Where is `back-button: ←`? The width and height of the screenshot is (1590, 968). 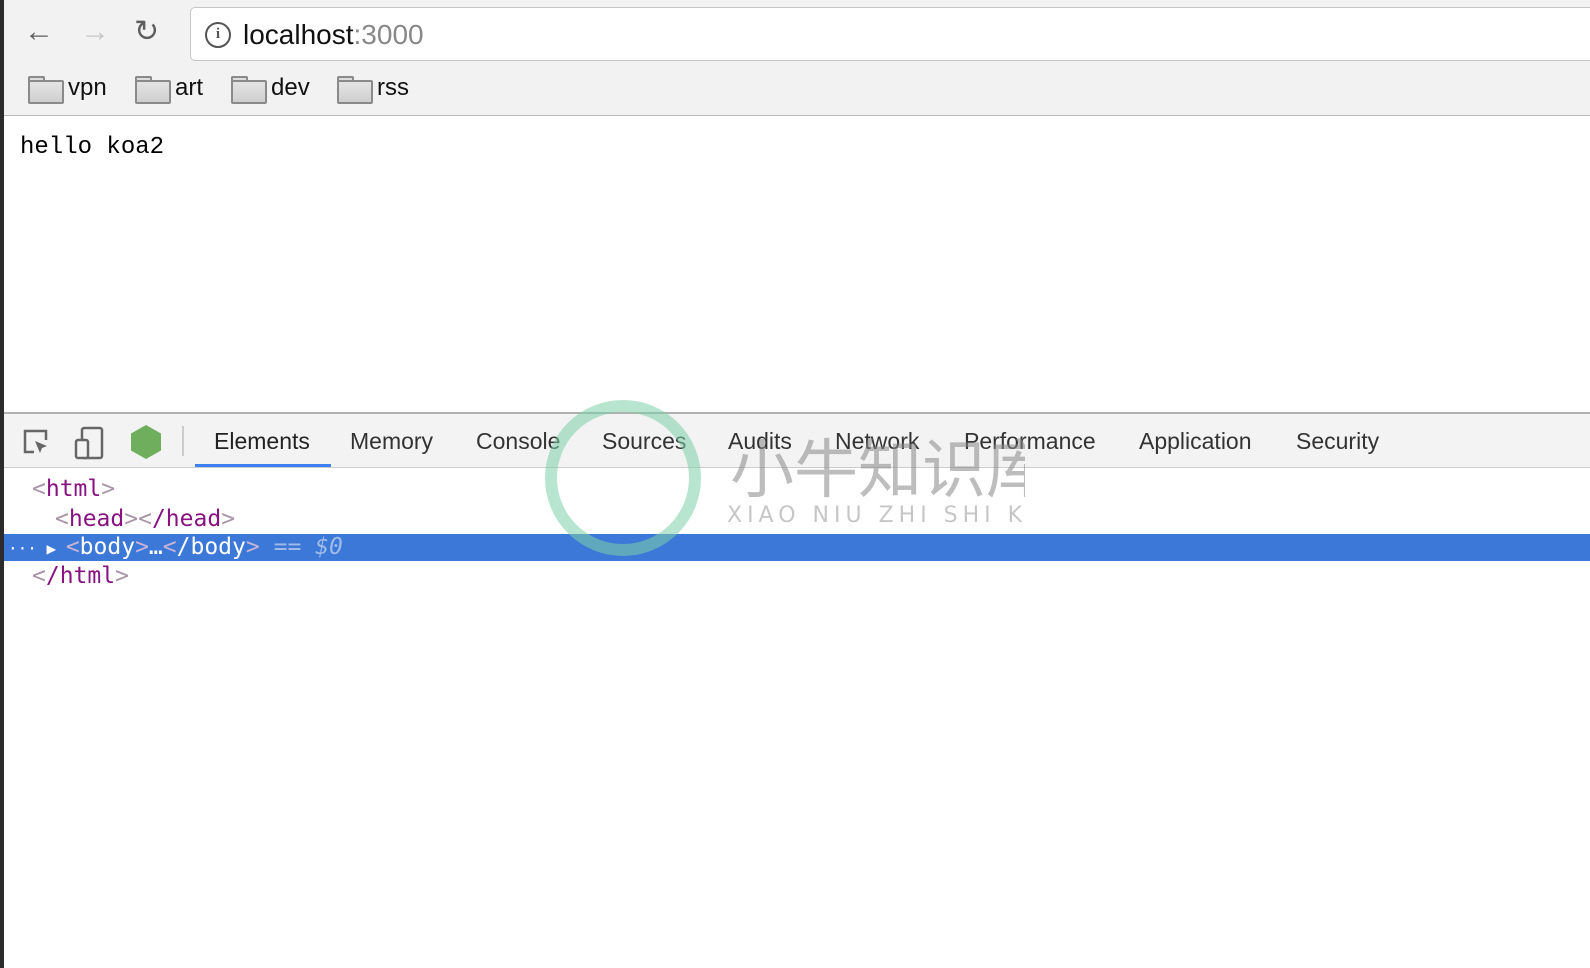
back-button: ← is located at coordinates (39, 32).